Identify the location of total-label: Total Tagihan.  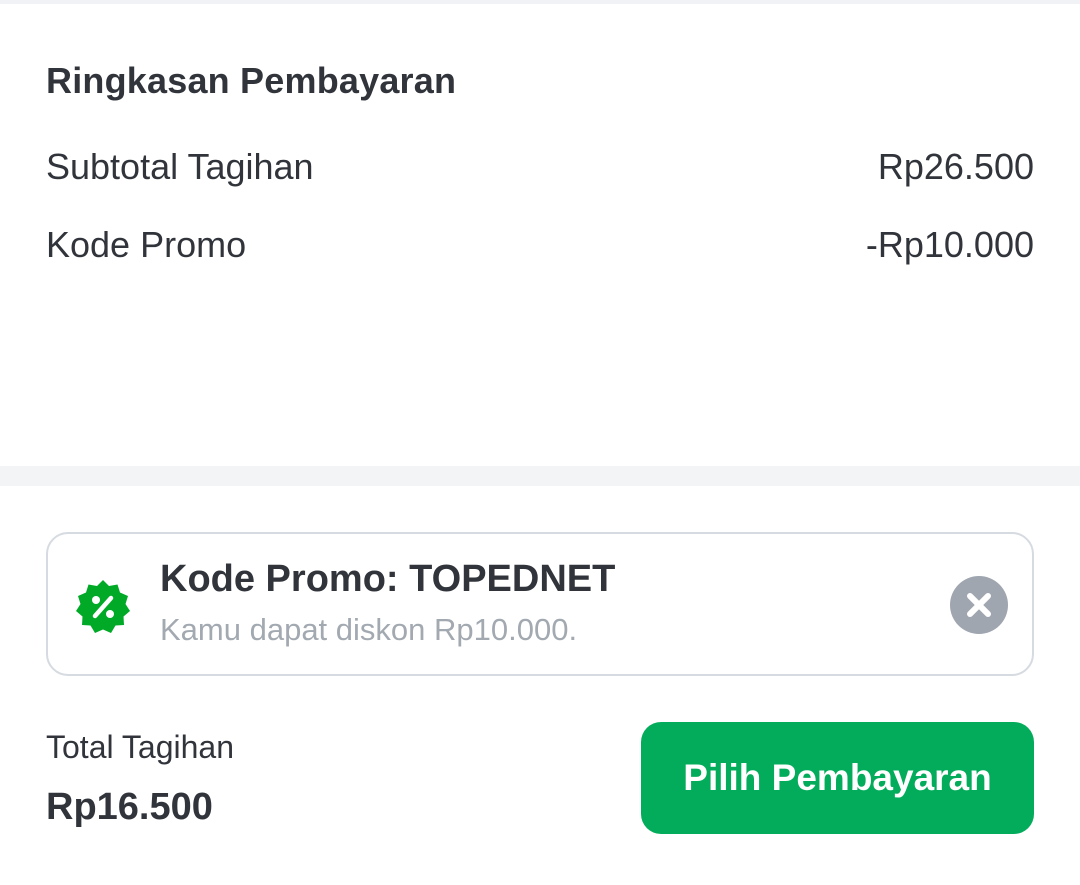
(140, 747).